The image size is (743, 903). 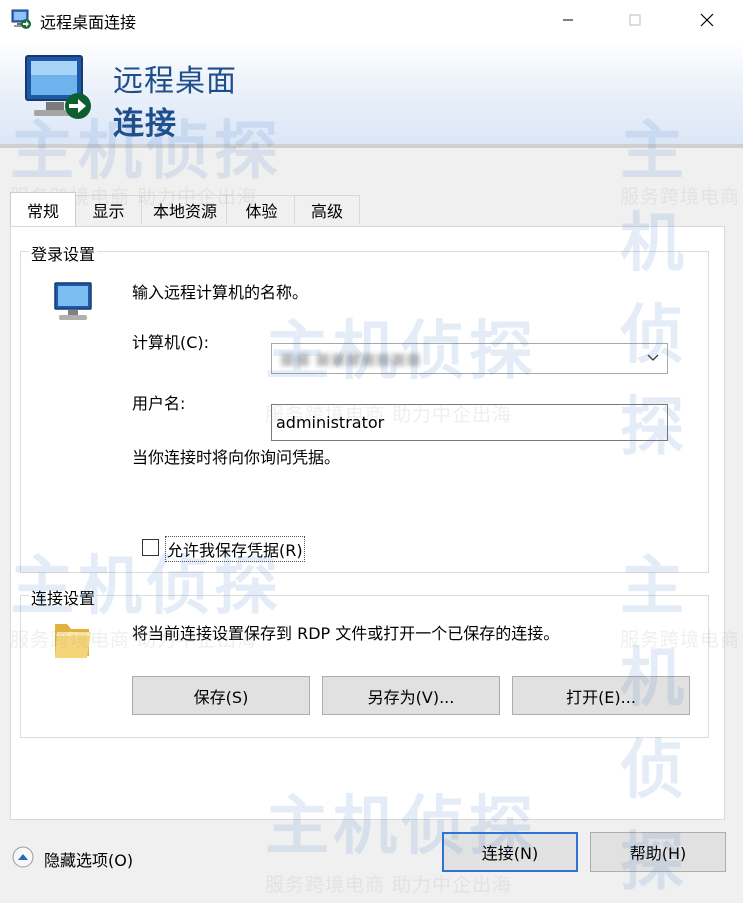 I want to click on banner-title-line1: 远程桌面, so click(x=175, y=81).